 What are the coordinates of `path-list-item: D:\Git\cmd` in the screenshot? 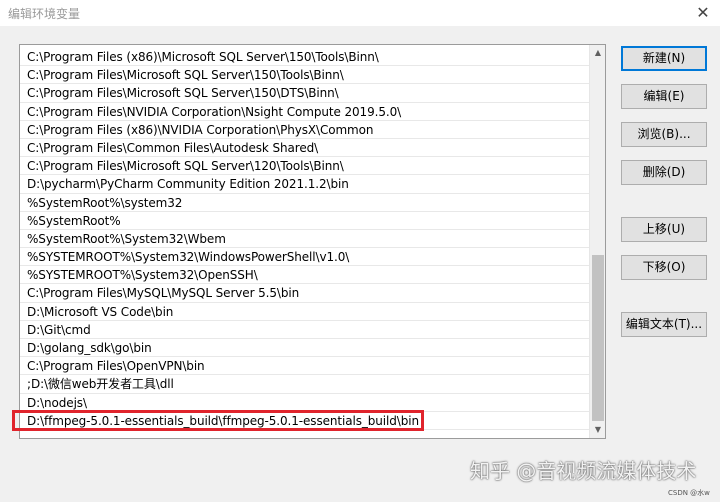 It's located at (305, 330).